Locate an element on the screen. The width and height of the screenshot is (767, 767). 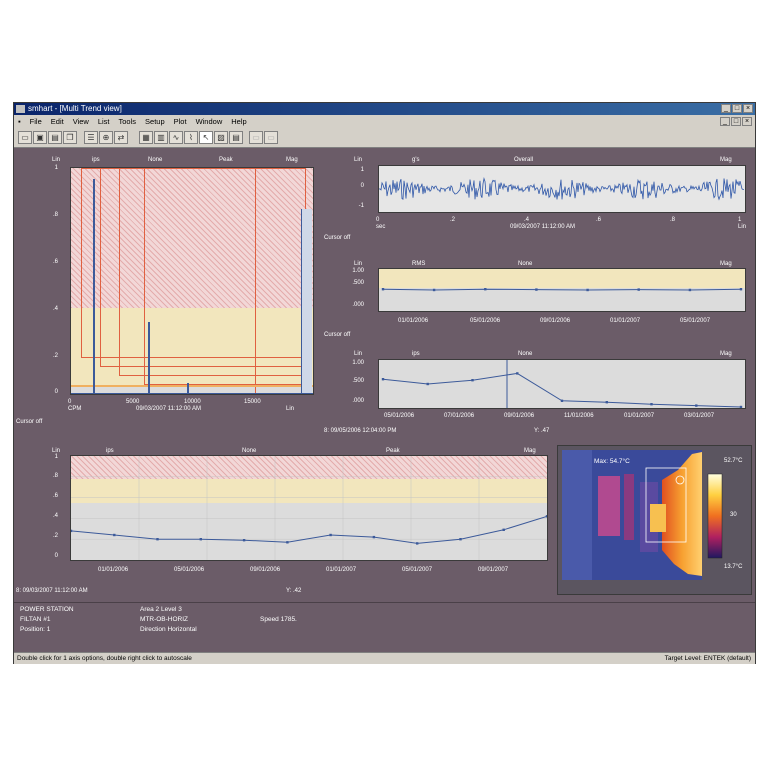
thermal-image-panel: Max: 54.7°C 52.7°C 30 13.7°C is located at coordinates (654, 520).